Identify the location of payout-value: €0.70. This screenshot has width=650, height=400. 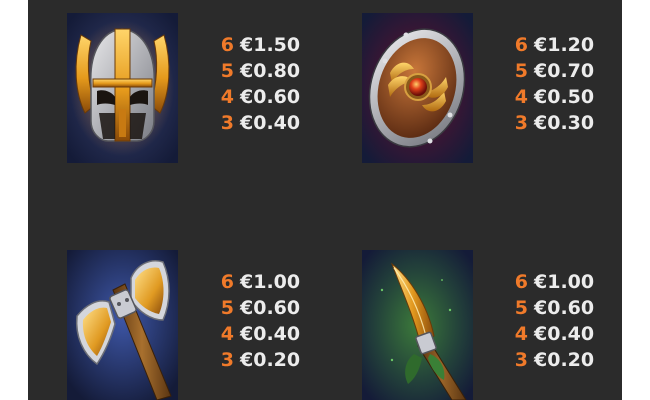
(564, 71).